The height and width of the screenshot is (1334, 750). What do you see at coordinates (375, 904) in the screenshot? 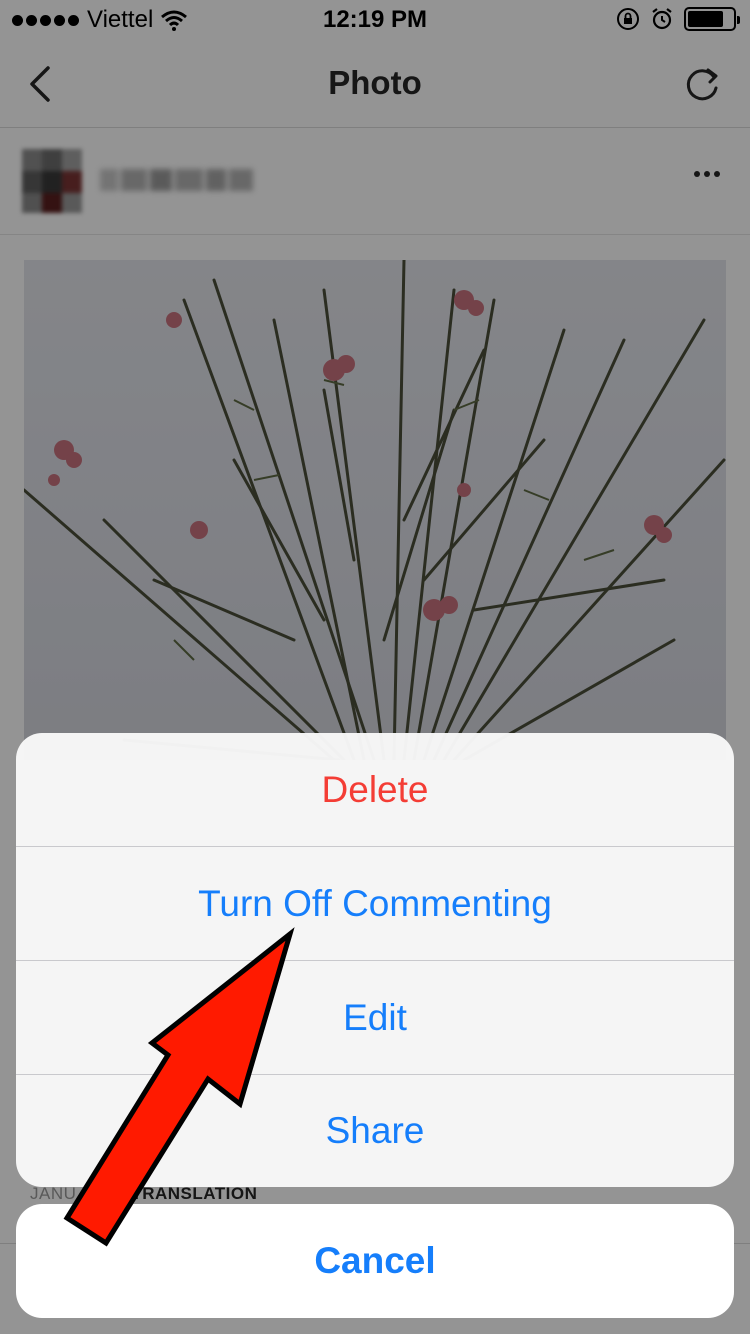
I see `turn-off-commenting-button: Turn Off Commenting` at bounding box center [375, 904].